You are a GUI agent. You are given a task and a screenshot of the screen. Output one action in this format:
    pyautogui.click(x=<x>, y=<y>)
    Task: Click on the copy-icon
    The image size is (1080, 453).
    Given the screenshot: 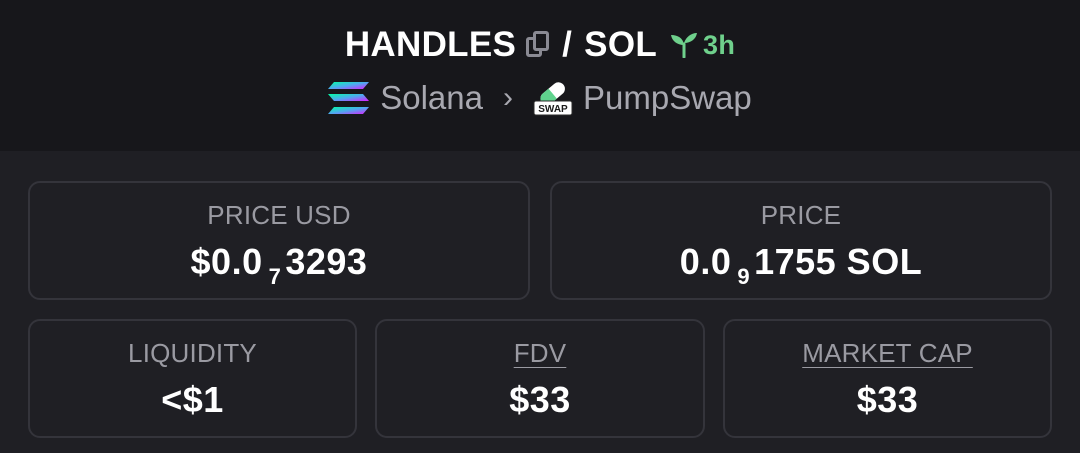 What is the action you would take?
    pyautogui.click(x=538, y=45)
    